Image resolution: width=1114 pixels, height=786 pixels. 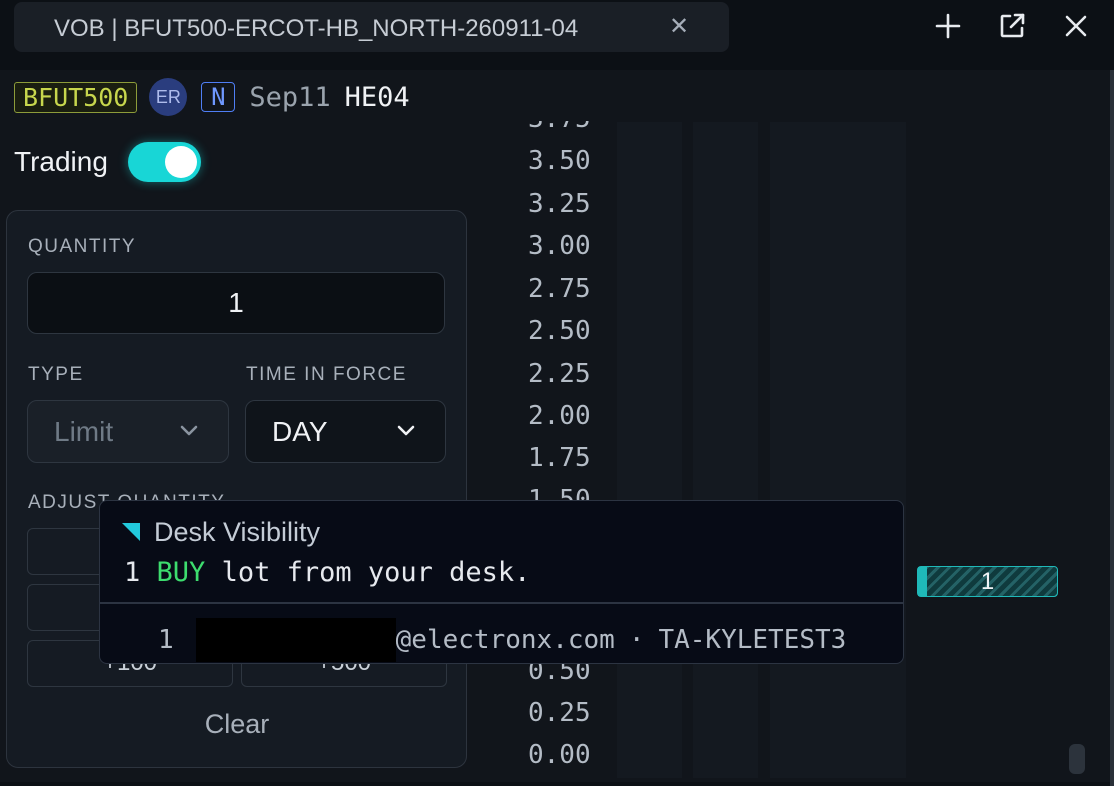 I want to click on order-bar-qty: 1, so click(x=987, y=581).